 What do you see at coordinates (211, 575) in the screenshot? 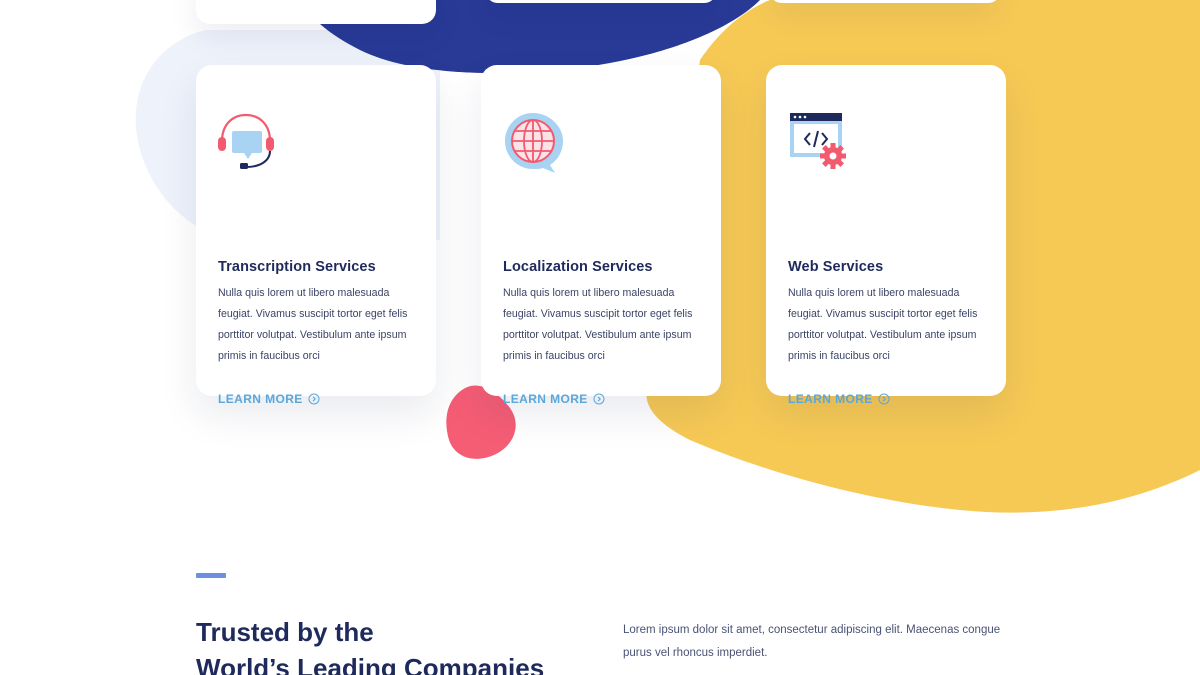
I see `section-accent-bar` at bounding box center [211, 575].